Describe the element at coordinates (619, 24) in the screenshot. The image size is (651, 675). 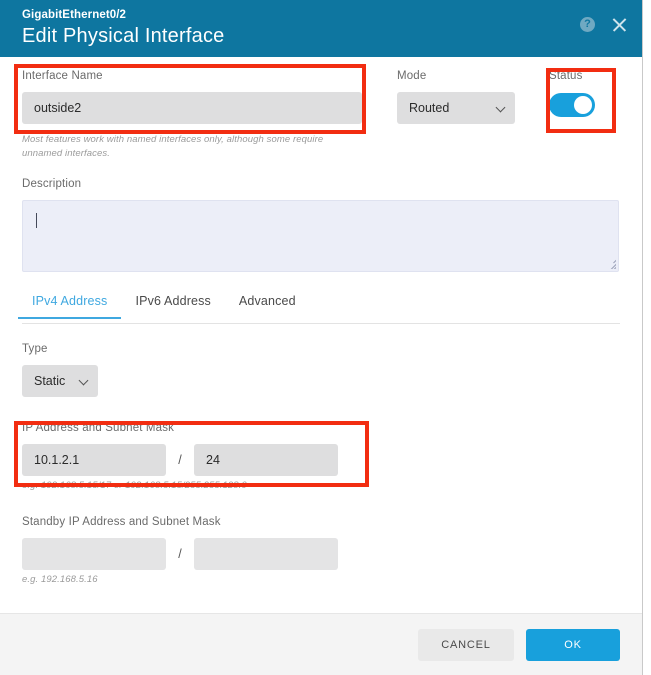
I see `close-icon` at that location.